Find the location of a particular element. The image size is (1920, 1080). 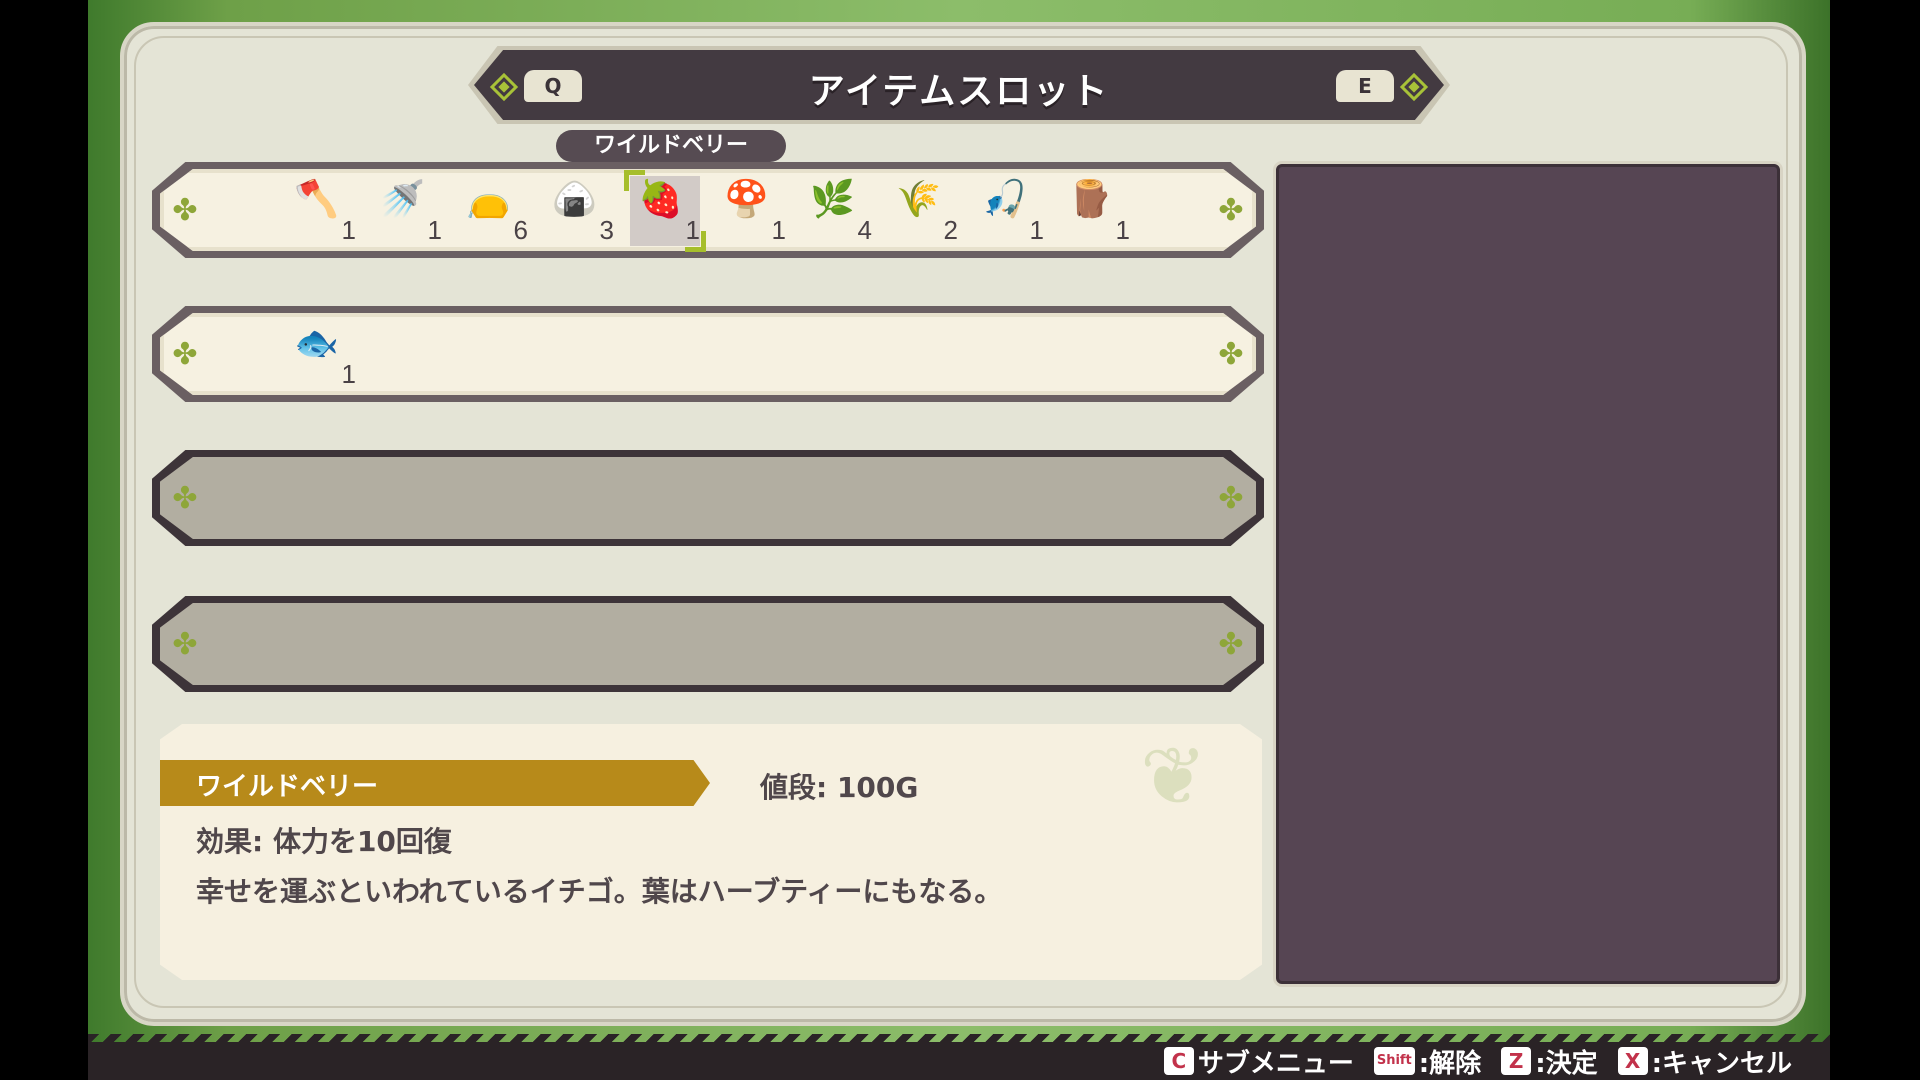

item-slot: 🌿 4 is located at coordinates (837, 211).